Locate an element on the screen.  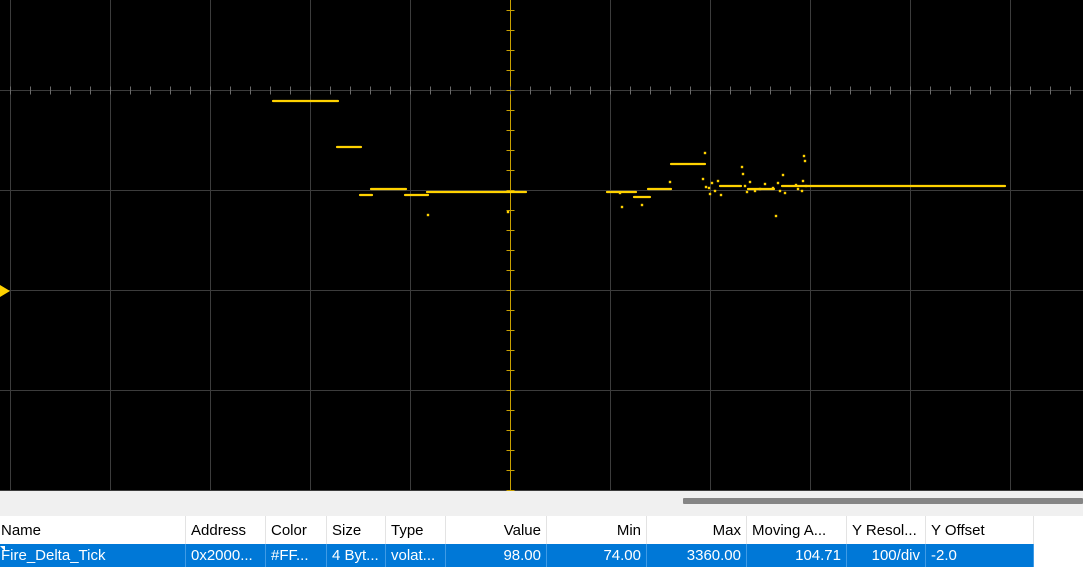
column-header-value: Value is located at coordinates (496, 530).